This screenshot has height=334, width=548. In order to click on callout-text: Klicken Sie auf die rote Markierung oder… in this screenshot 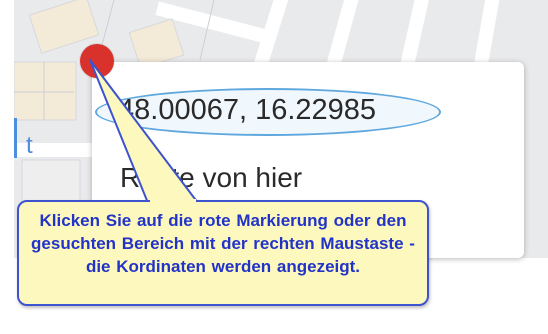, I will do `click(223, 243)`.